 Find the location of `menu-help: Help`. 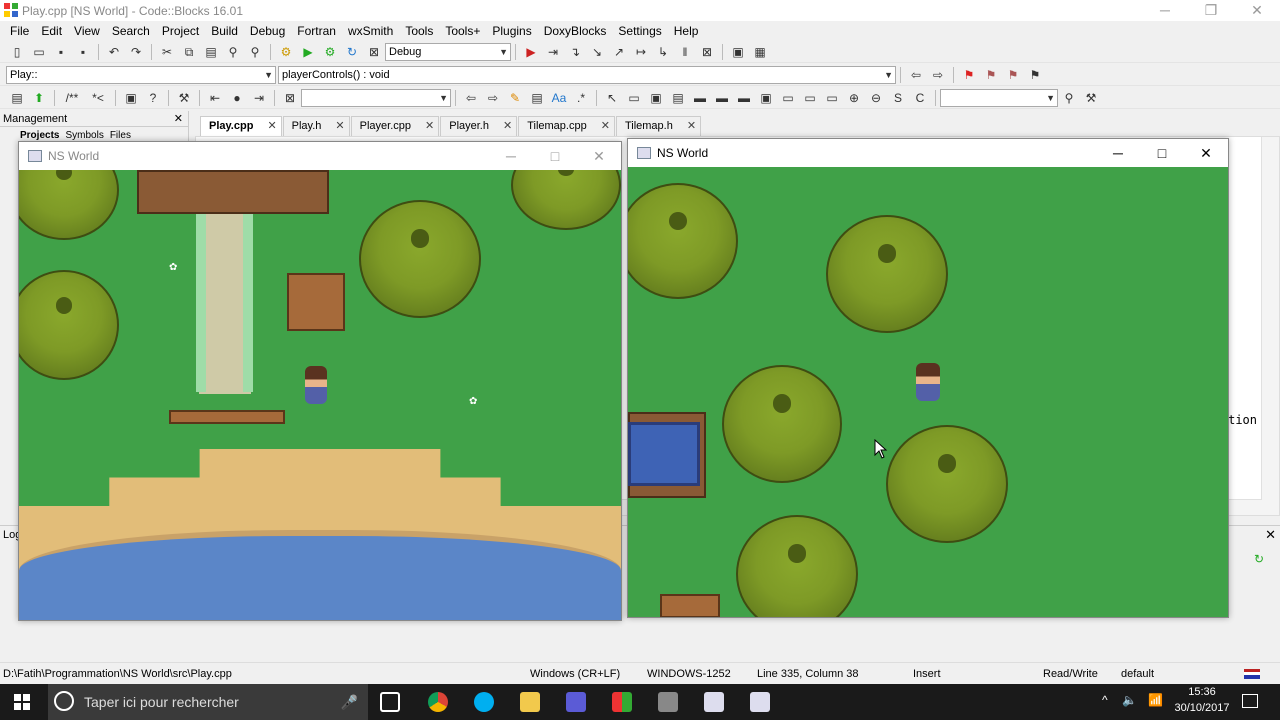

menu-help: Help is located at coordinates (686, 31).